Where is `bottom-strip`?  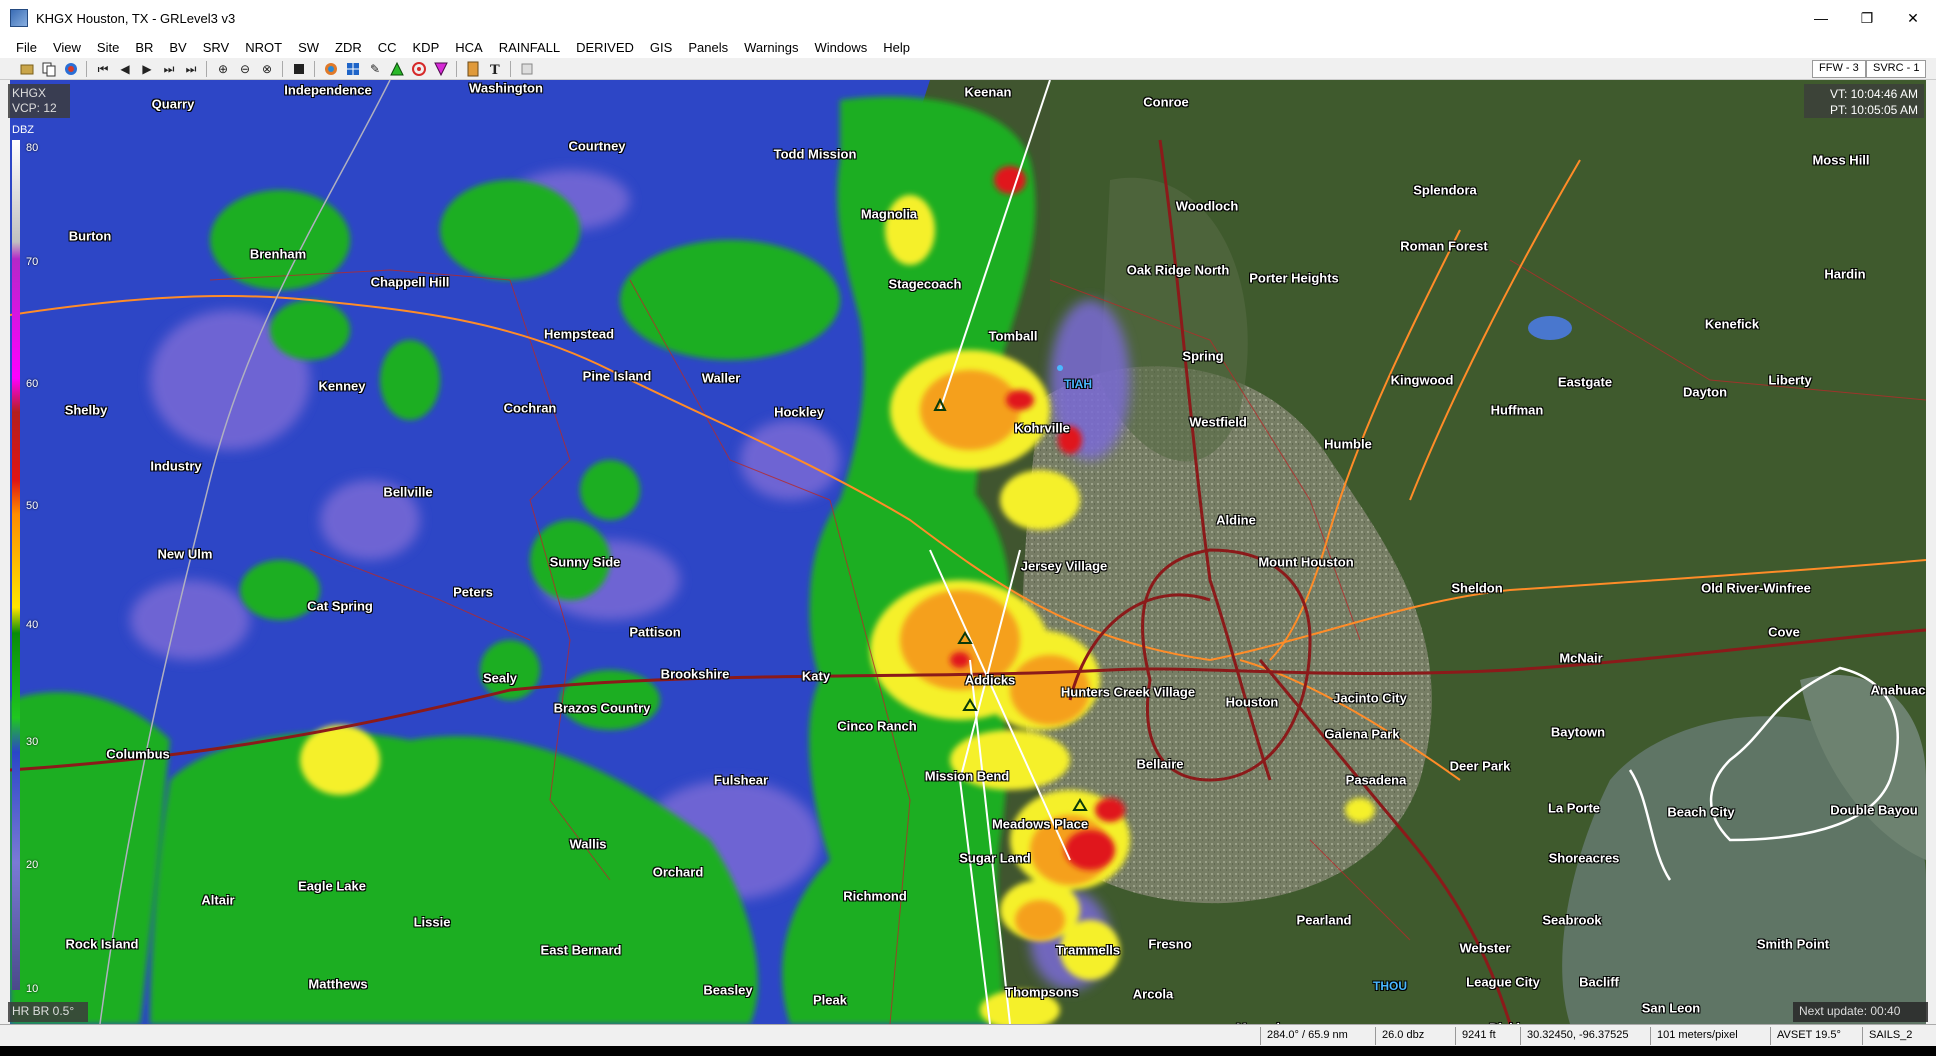
bottom-strip is located at coordinates (968, 1051).